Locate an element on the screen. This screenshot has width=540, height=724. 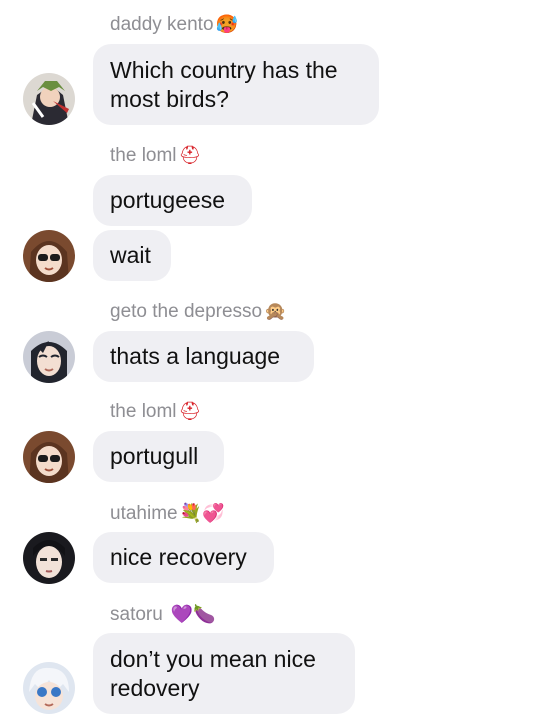
message-bubble: nice recovery is located at coordinates (183, 557).